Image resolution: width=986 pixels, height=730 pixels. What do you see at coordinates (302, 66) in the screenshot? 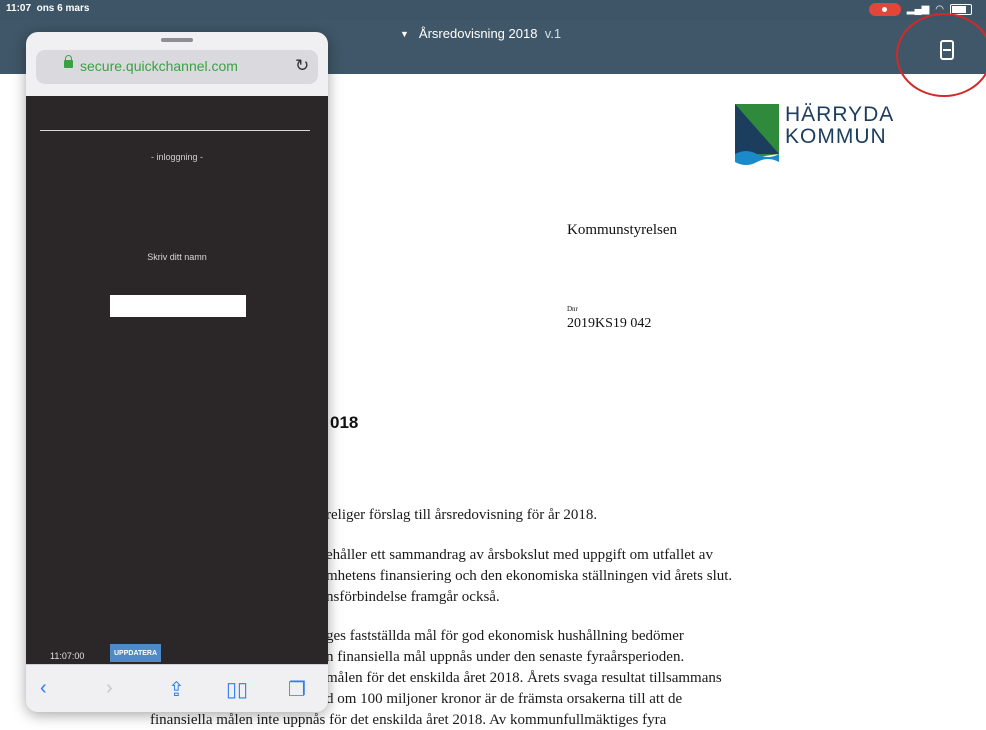
I see `reload-icon: ↻` at bounding box center [302, 66].